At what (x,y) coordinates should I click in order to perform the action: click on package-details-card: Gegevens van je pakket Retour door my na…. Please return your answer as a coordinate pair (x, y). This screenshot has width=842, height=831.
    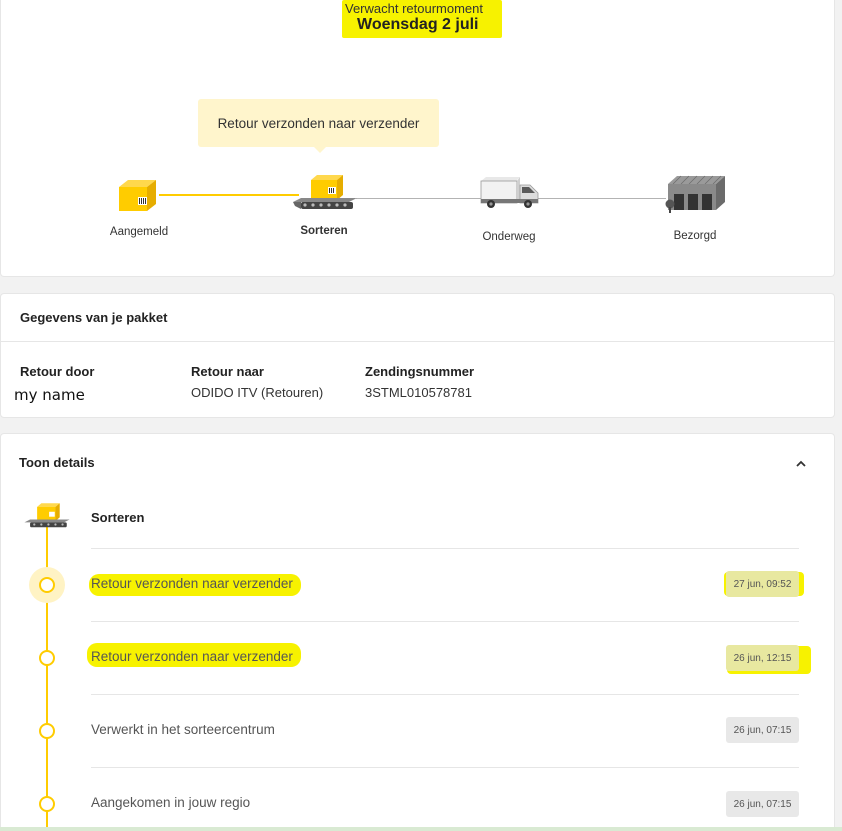
    Looking at the image, I should click on (417, 355).